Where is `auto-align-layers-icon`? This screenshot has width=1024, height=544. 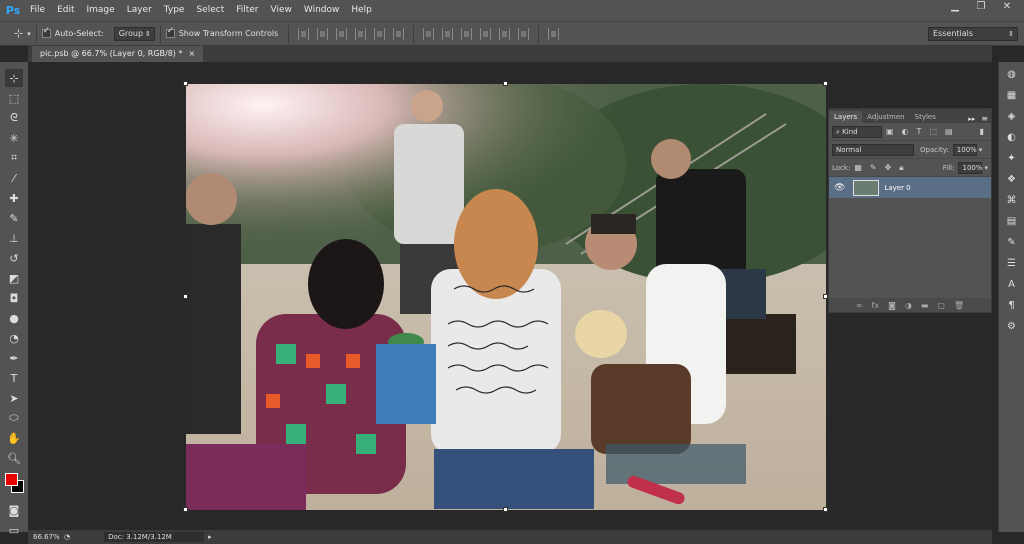 auto-align-layers-icon is located at coordinates (554, 33).